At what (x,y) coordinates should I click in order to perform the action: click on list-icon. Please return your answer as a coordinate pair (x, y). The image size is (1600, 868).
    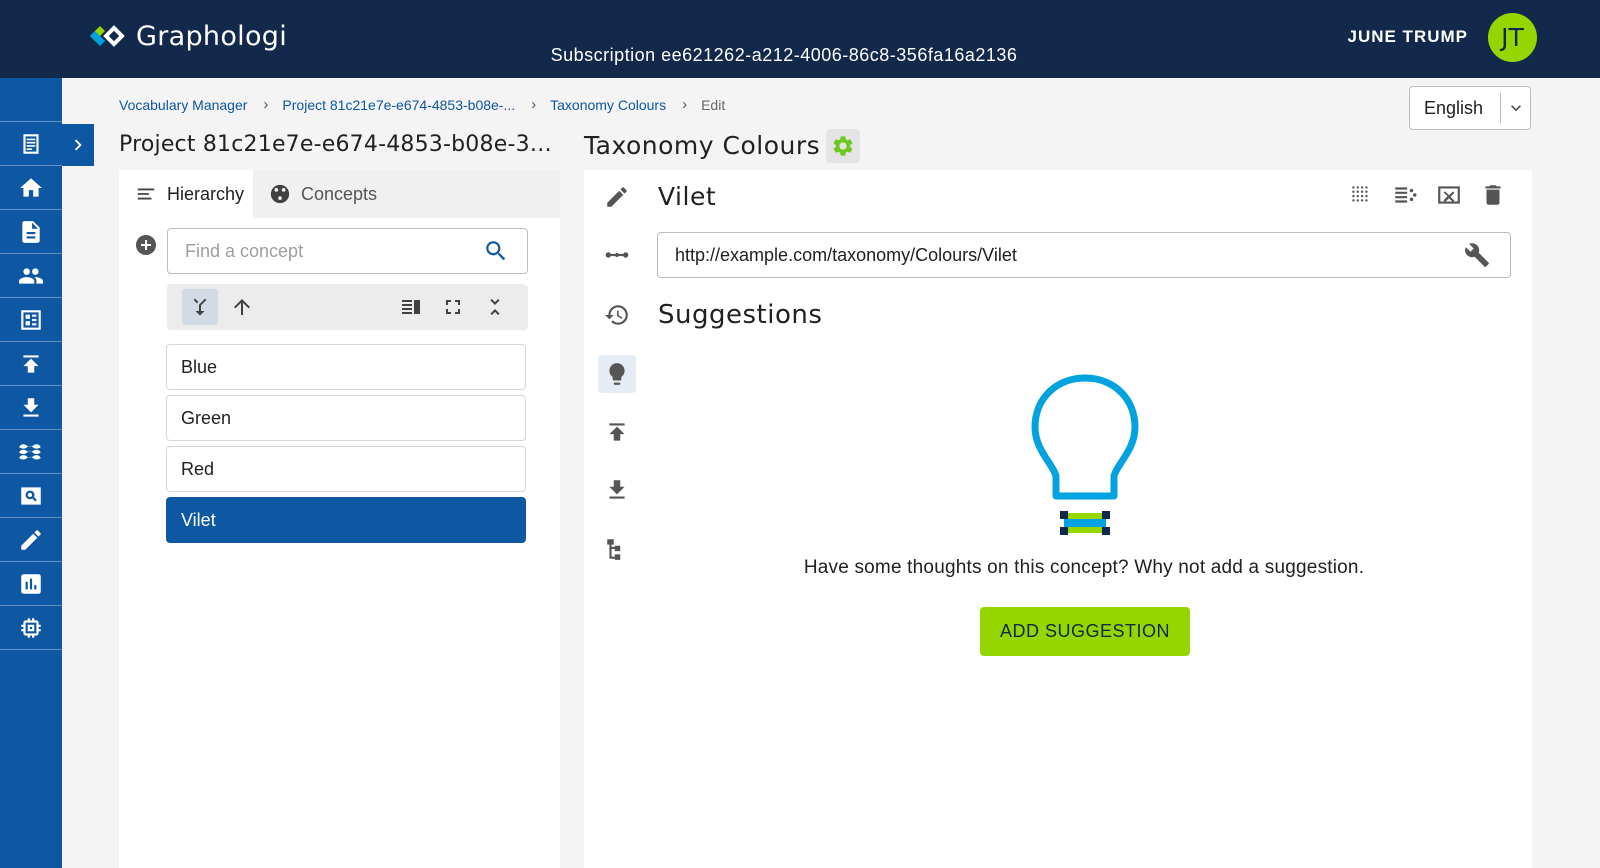
    Looking at the image, I should click on (146, 194).